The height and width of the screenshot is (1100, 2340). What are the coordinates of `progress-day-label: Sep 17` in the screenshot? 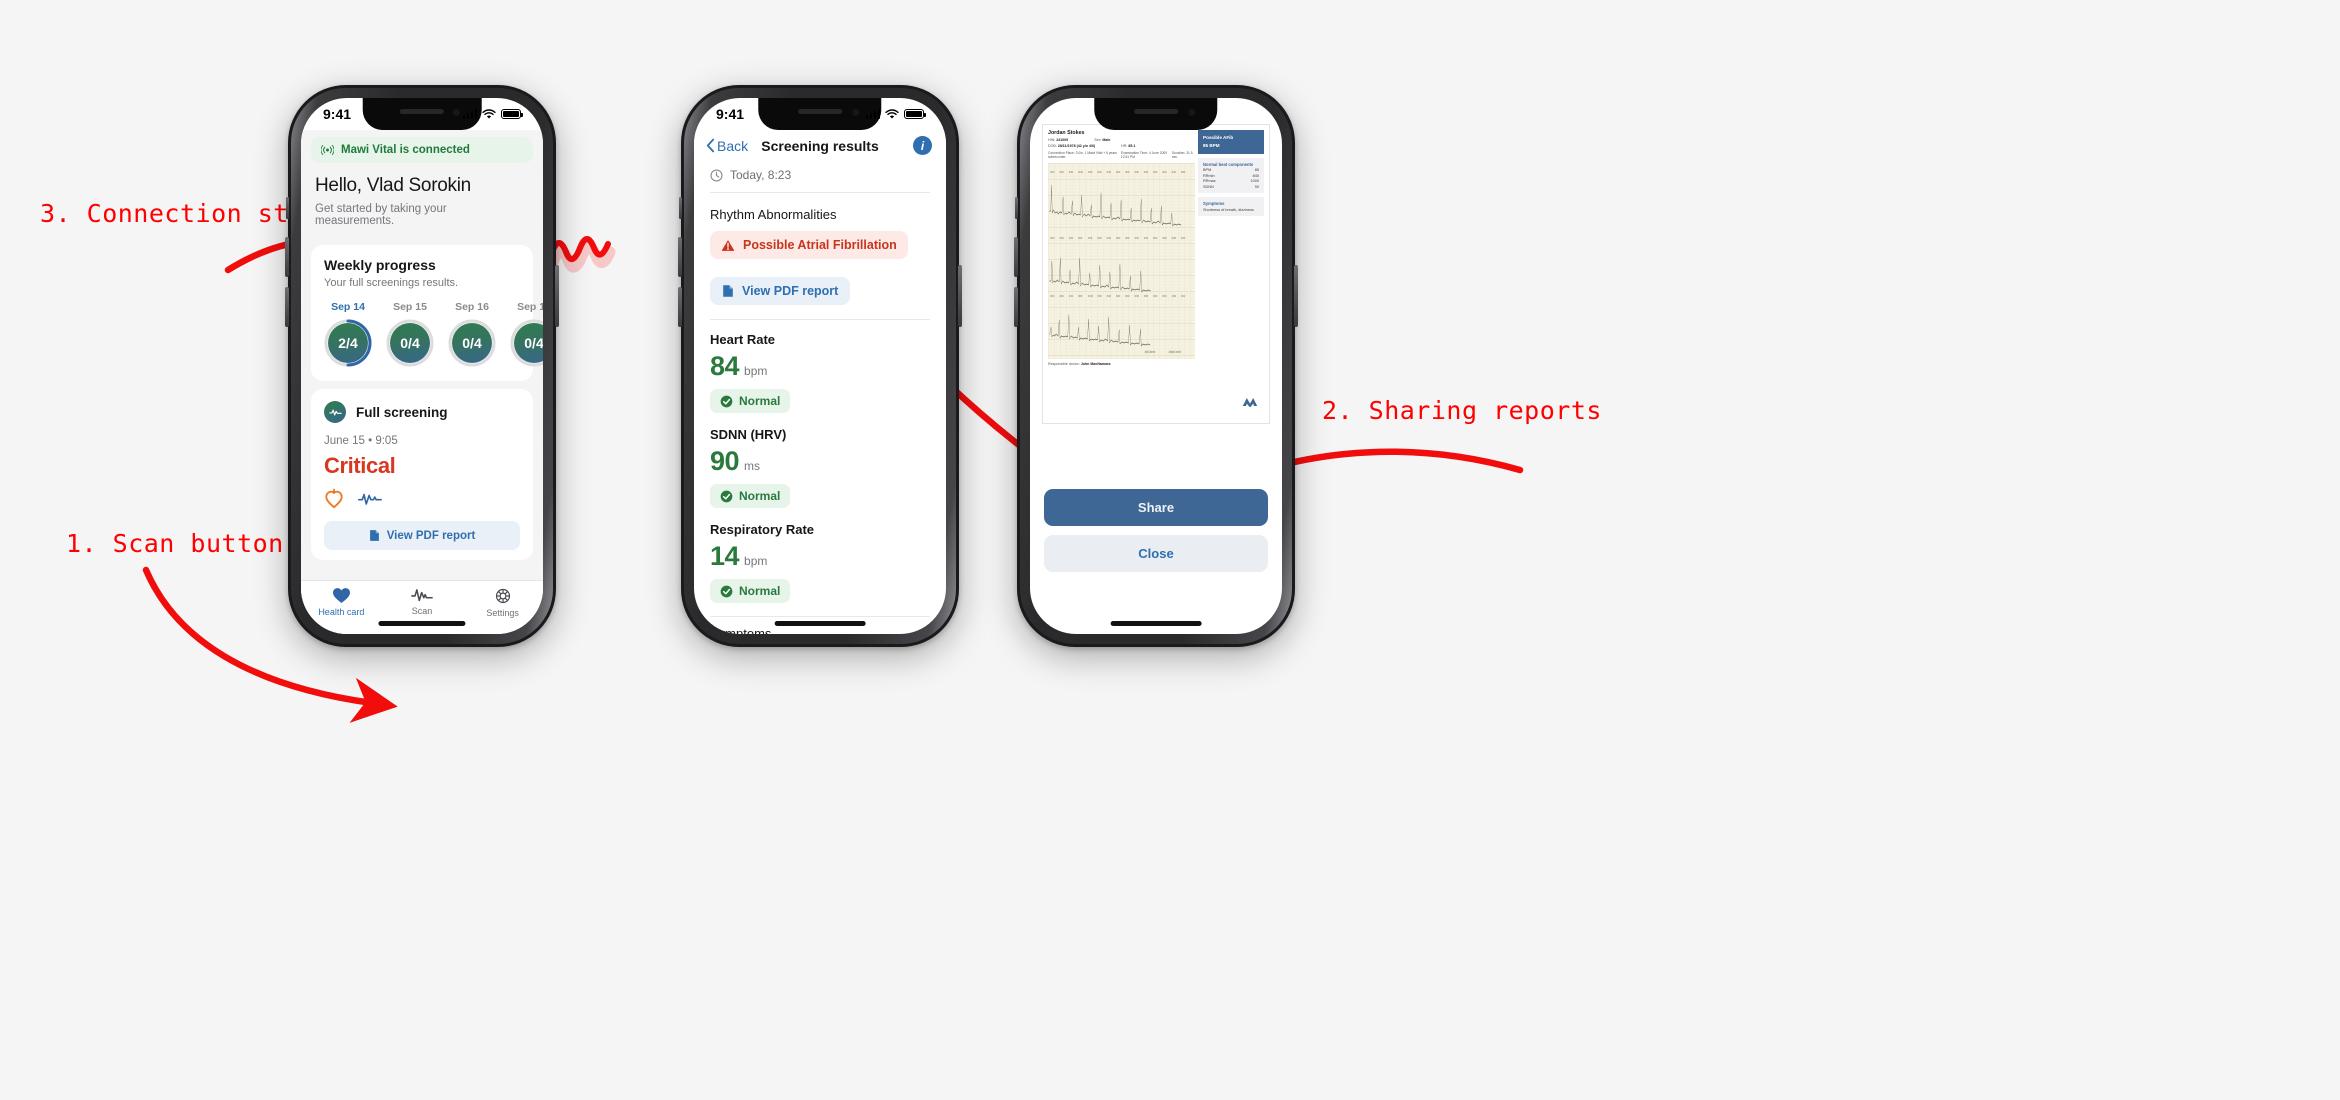 It's located at (530, 307).